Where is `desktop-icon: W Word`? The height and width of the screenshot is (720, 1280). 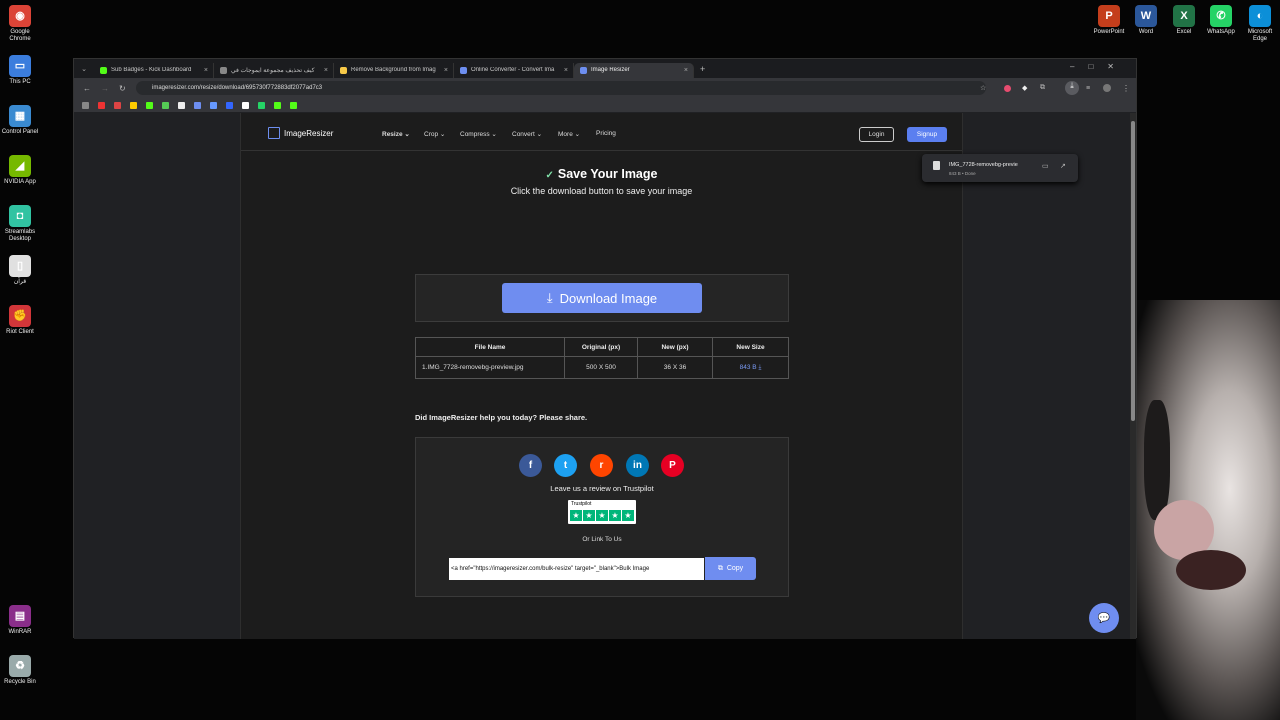
desktop-icon: W Word is located at coordinates (1146, 20).